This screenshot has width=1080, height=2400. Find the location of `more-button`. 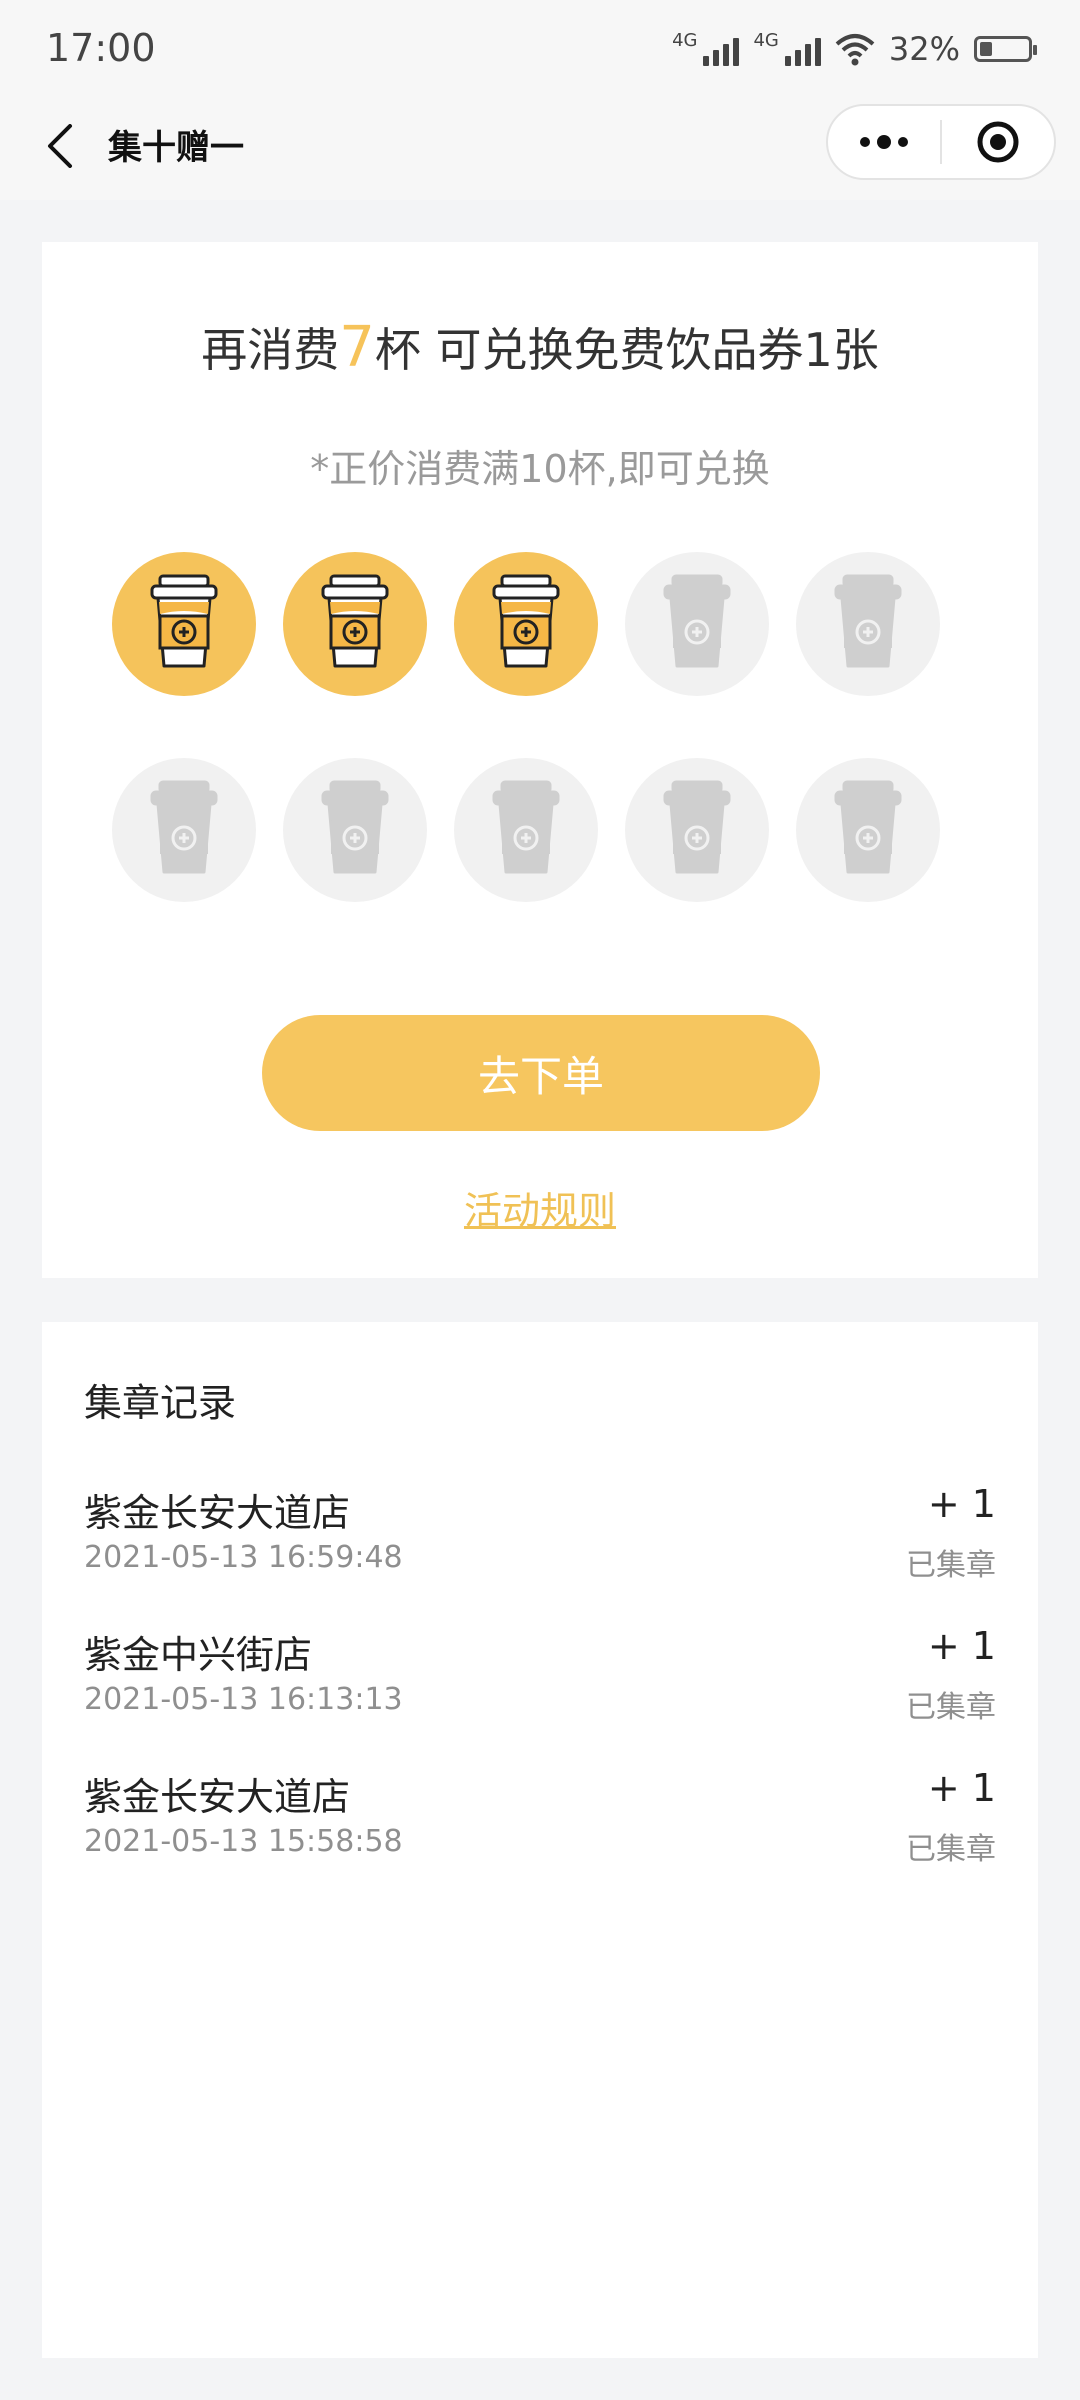

more-button is located at coordinates (884, 142).